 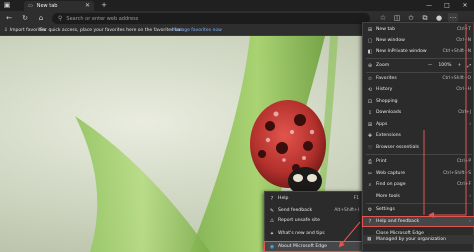 What do you see at coordinates (283, 198) in the screenshot?
I see `menu-item-label: Help` at bounding box center [283, 198].